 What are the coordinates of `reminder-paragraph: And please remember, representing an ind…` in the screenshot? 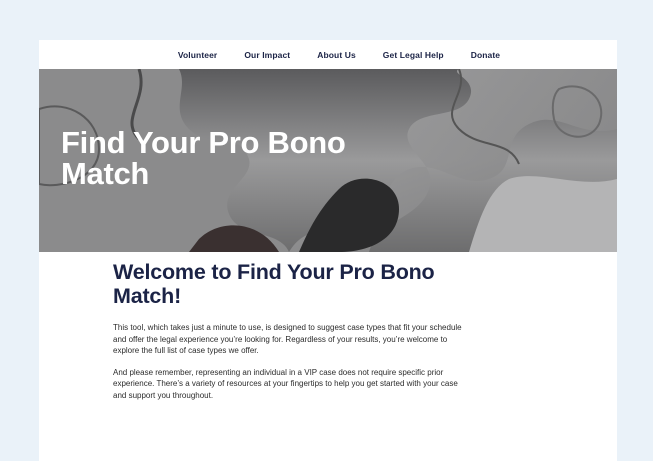 It's located at (285, 383).